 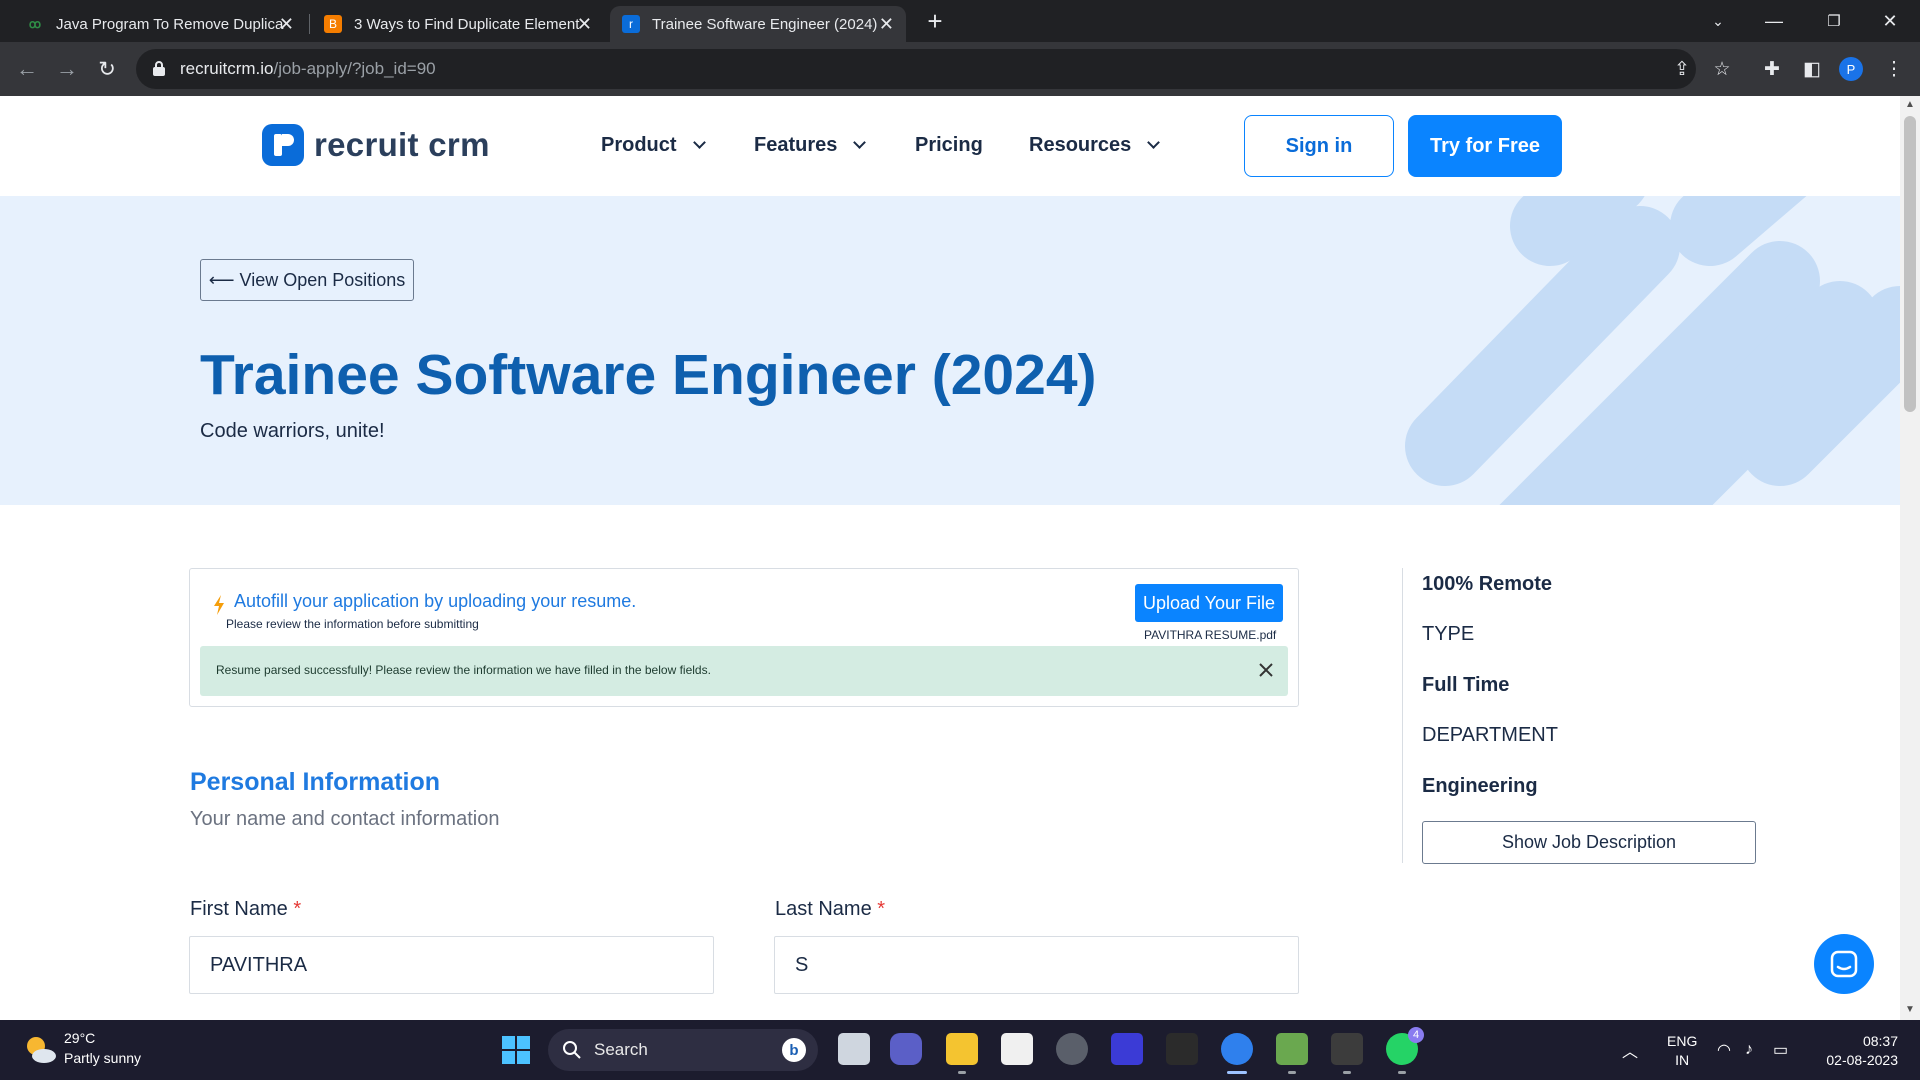 What do you see at coordinates (1910, 558) in the screenshot?
I see `page-scrollbar: ▲ ▼` at bounding box center [1910, 558].